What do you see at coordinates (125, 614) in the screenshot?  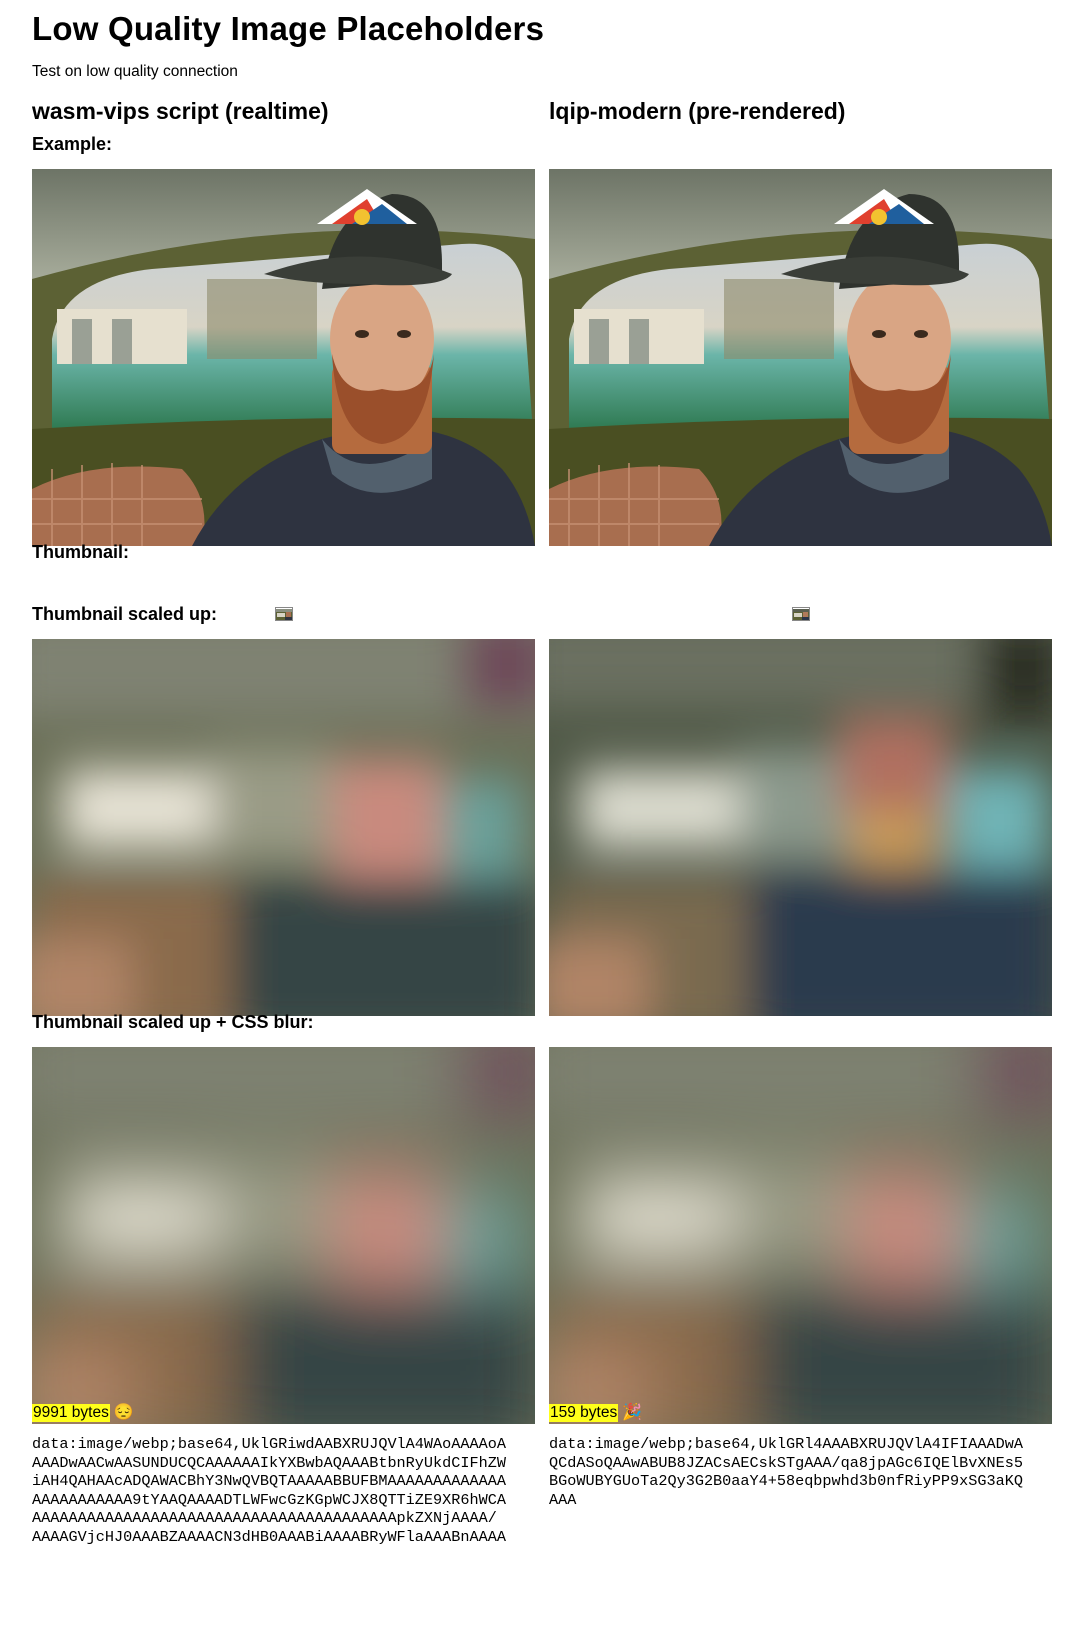 I see `scaled-up-label: Thumbnail scaled up:` at bounding box center [125, 614].